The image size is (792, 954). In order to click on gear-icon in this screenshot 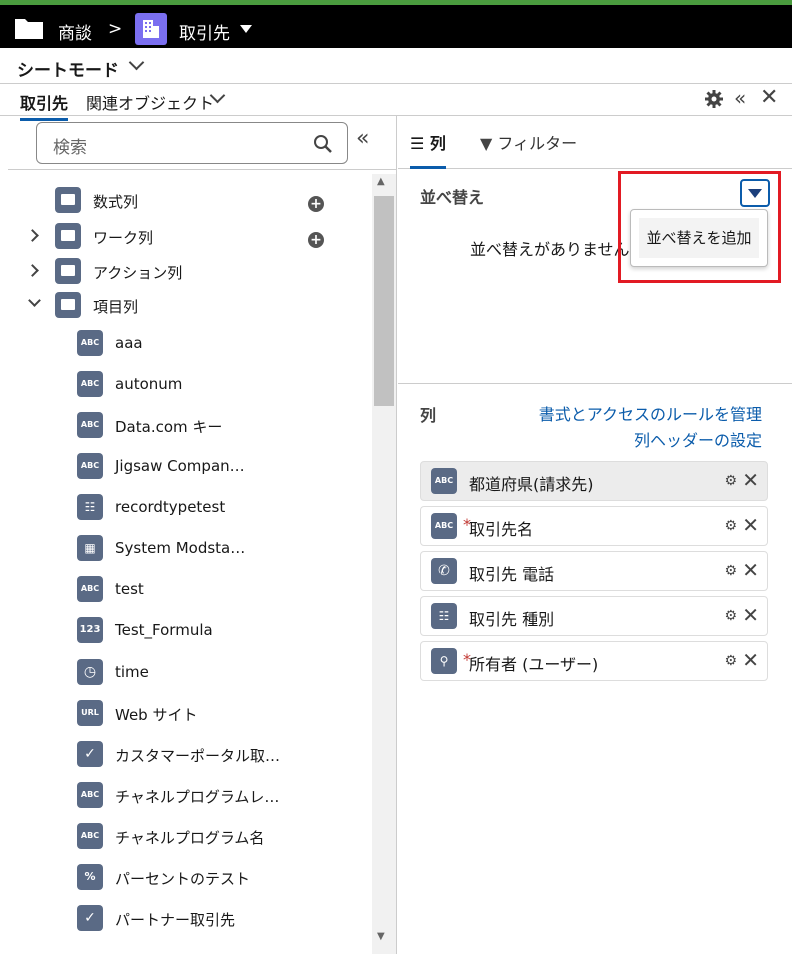, I will do `click(714, 99)`.